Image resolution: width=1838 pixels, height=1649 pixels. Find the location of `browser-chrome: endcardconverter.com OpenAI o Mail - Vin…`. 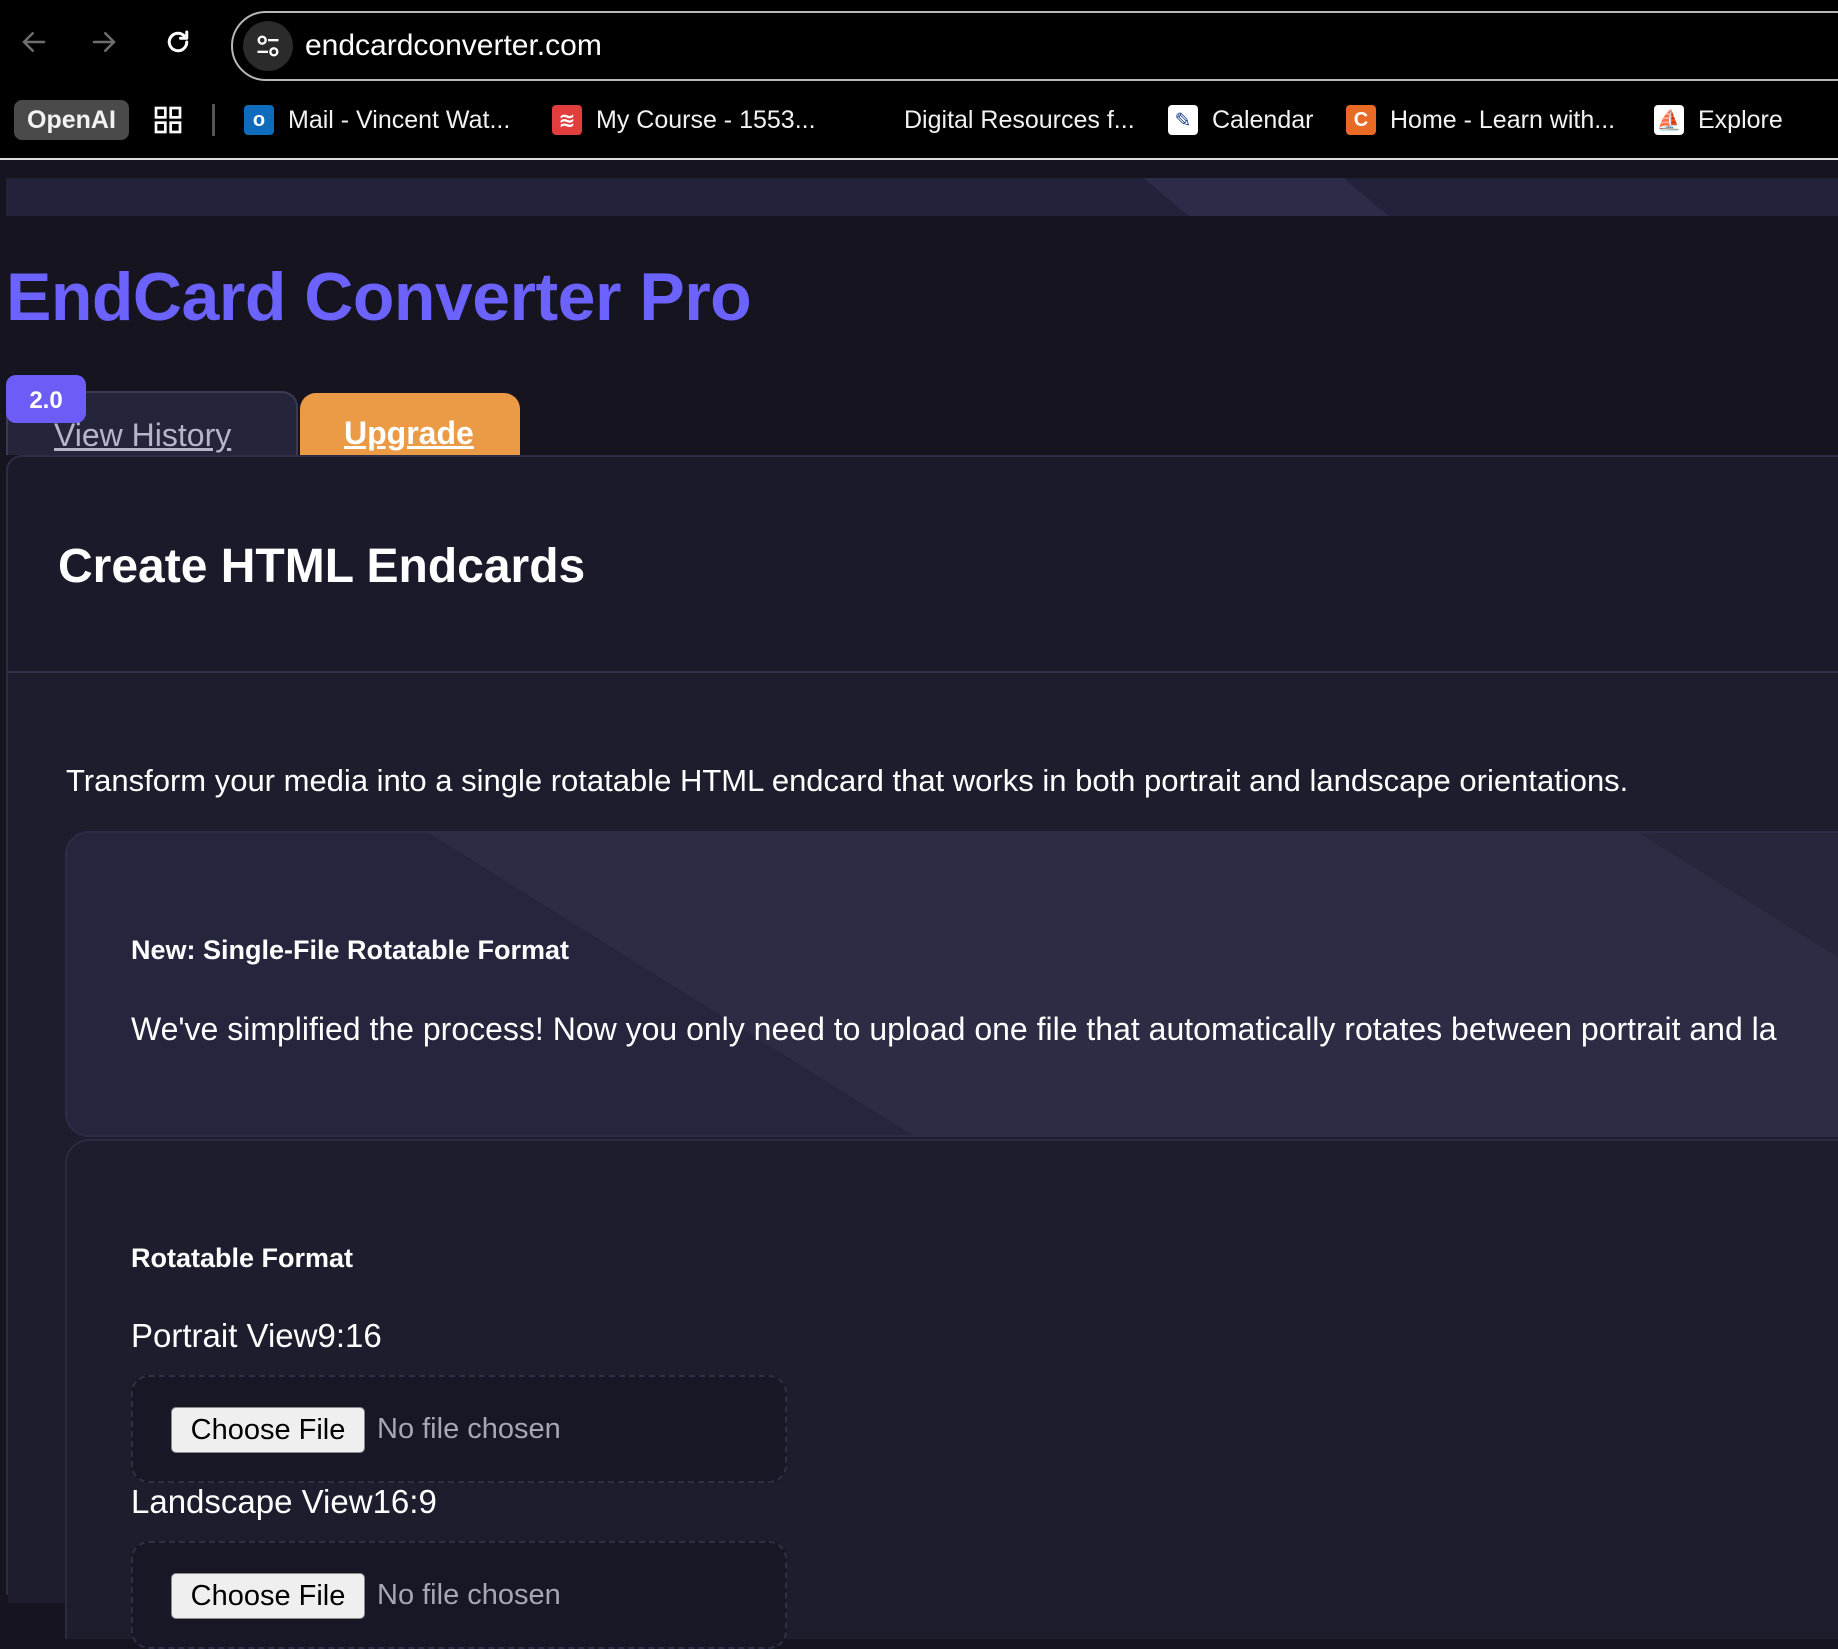

browser-chrome: endcardconverter.com OpenAI o Mail - Vin… is located at coordinates (919, 80).